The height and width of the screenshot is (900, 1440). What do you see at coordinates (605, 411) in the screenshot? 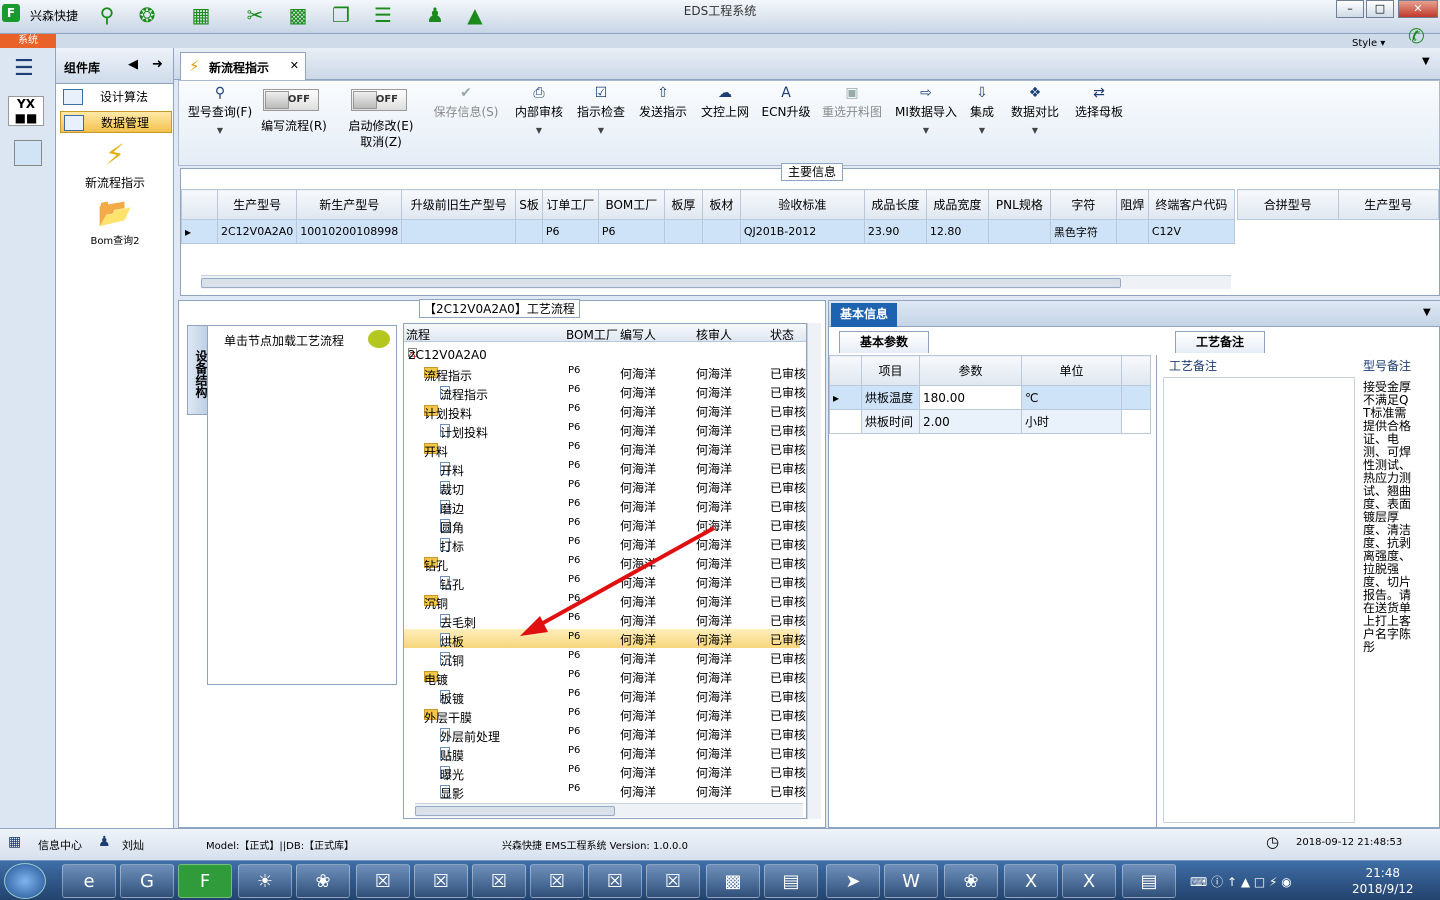
I see `tree-row: −计划投料P6何海洋何海洋已审核` at bounding box center [605, 411].